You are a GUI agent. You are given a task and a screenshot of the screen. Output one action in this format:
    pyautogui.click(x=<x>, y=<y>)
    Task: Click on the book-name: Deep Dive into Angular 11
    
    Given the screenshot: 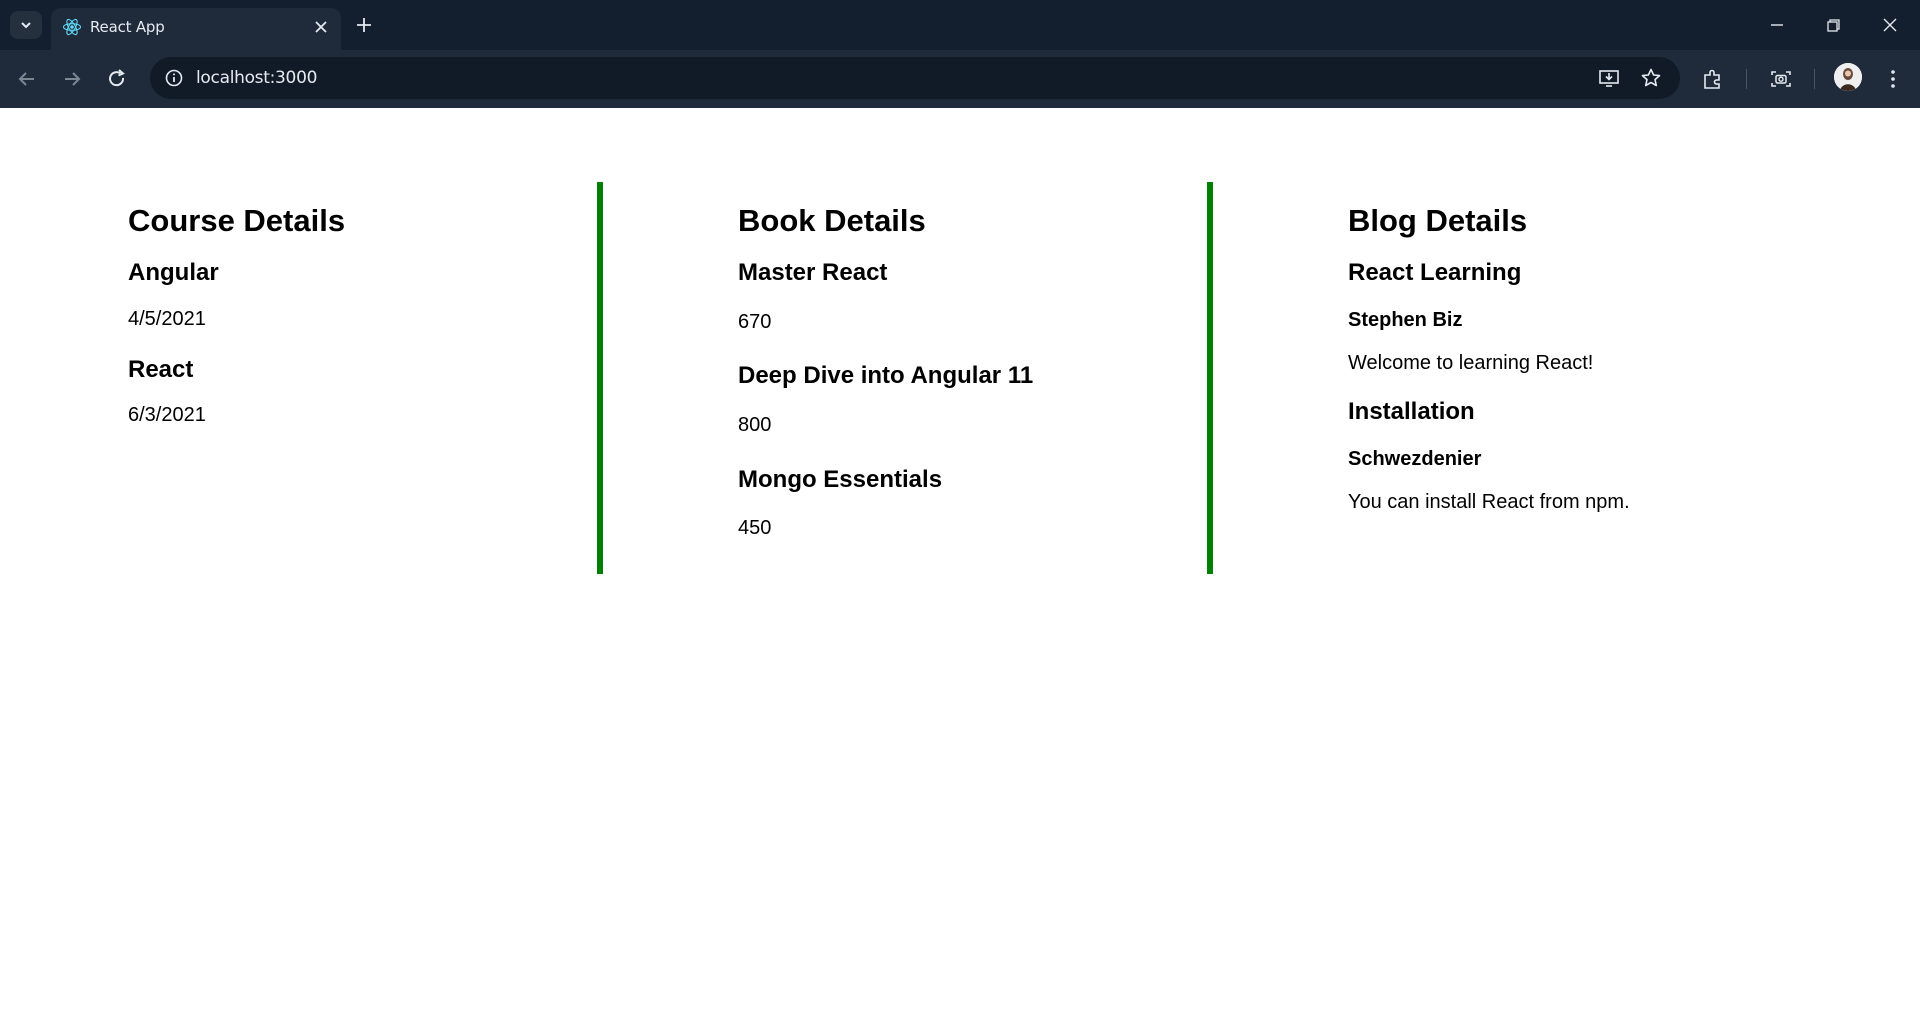 What is the action you would take?
    pyautogui.click(x=886, y=375)
    